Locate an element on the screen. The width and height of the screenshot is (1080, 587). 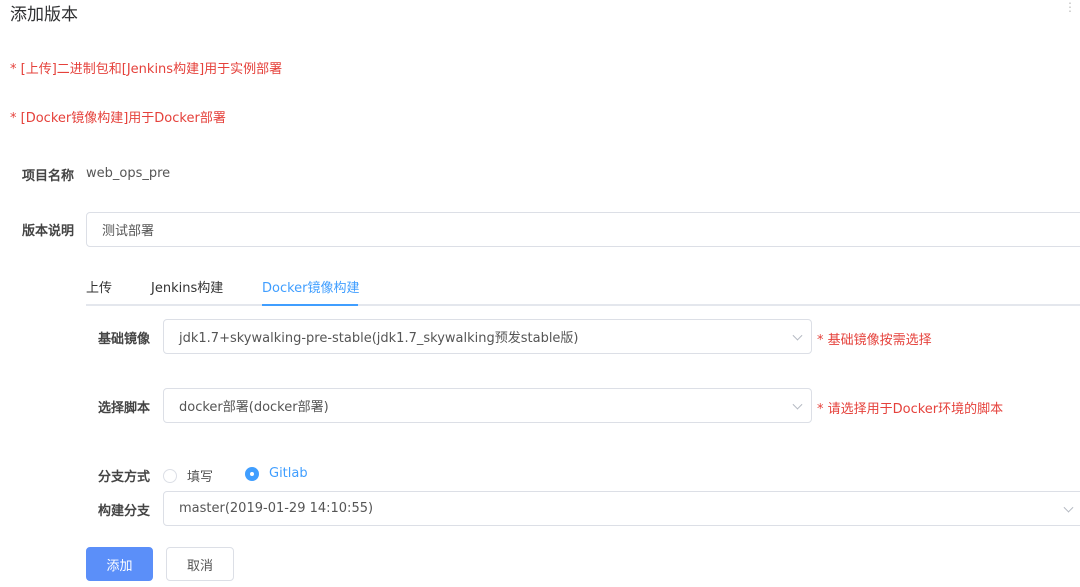
version-desc-input: 测试部署 is located at coordinates (583, 229).